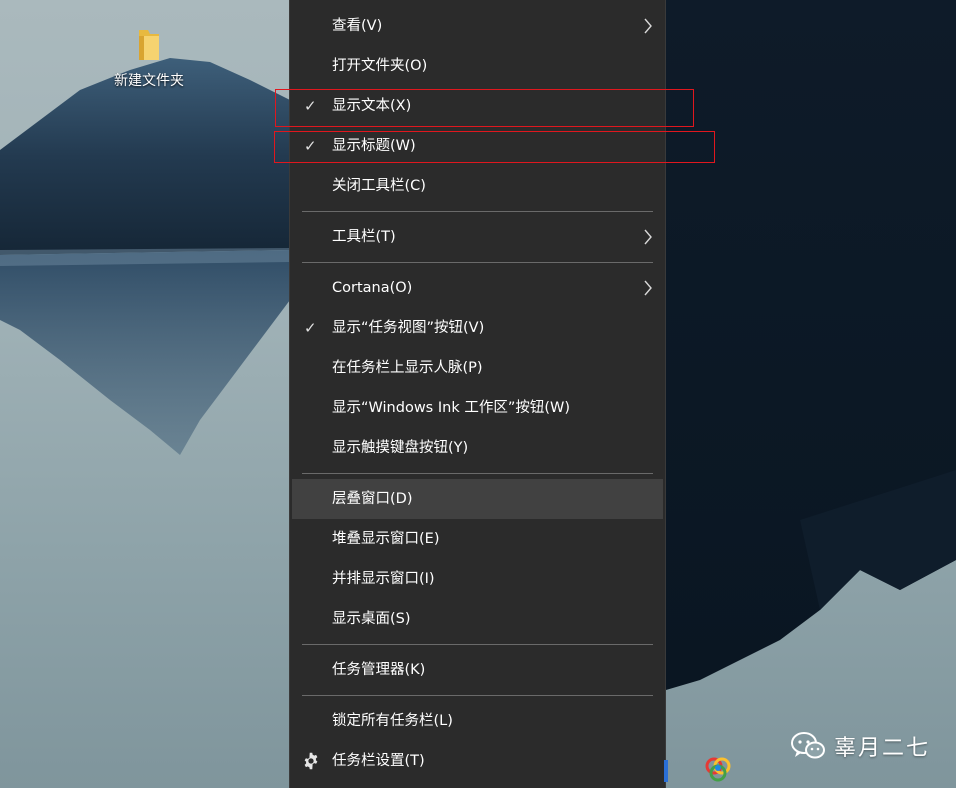 The height and width of the screenshot is (788, 956). I want to click on menu-item-taskbar-settings: 任务栏设置(T), so click(477, 761).